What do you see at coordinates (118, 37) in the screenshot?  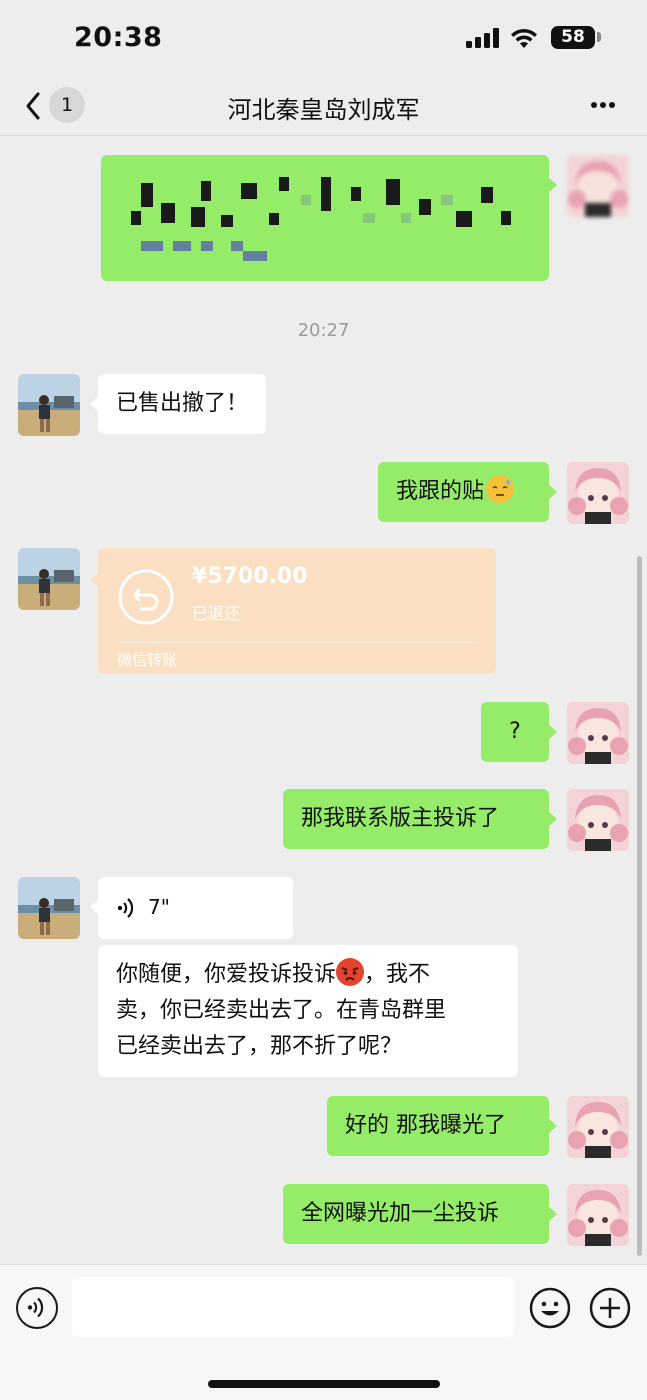 I see `status-time: 20:38` at bounding box center [118, 37].